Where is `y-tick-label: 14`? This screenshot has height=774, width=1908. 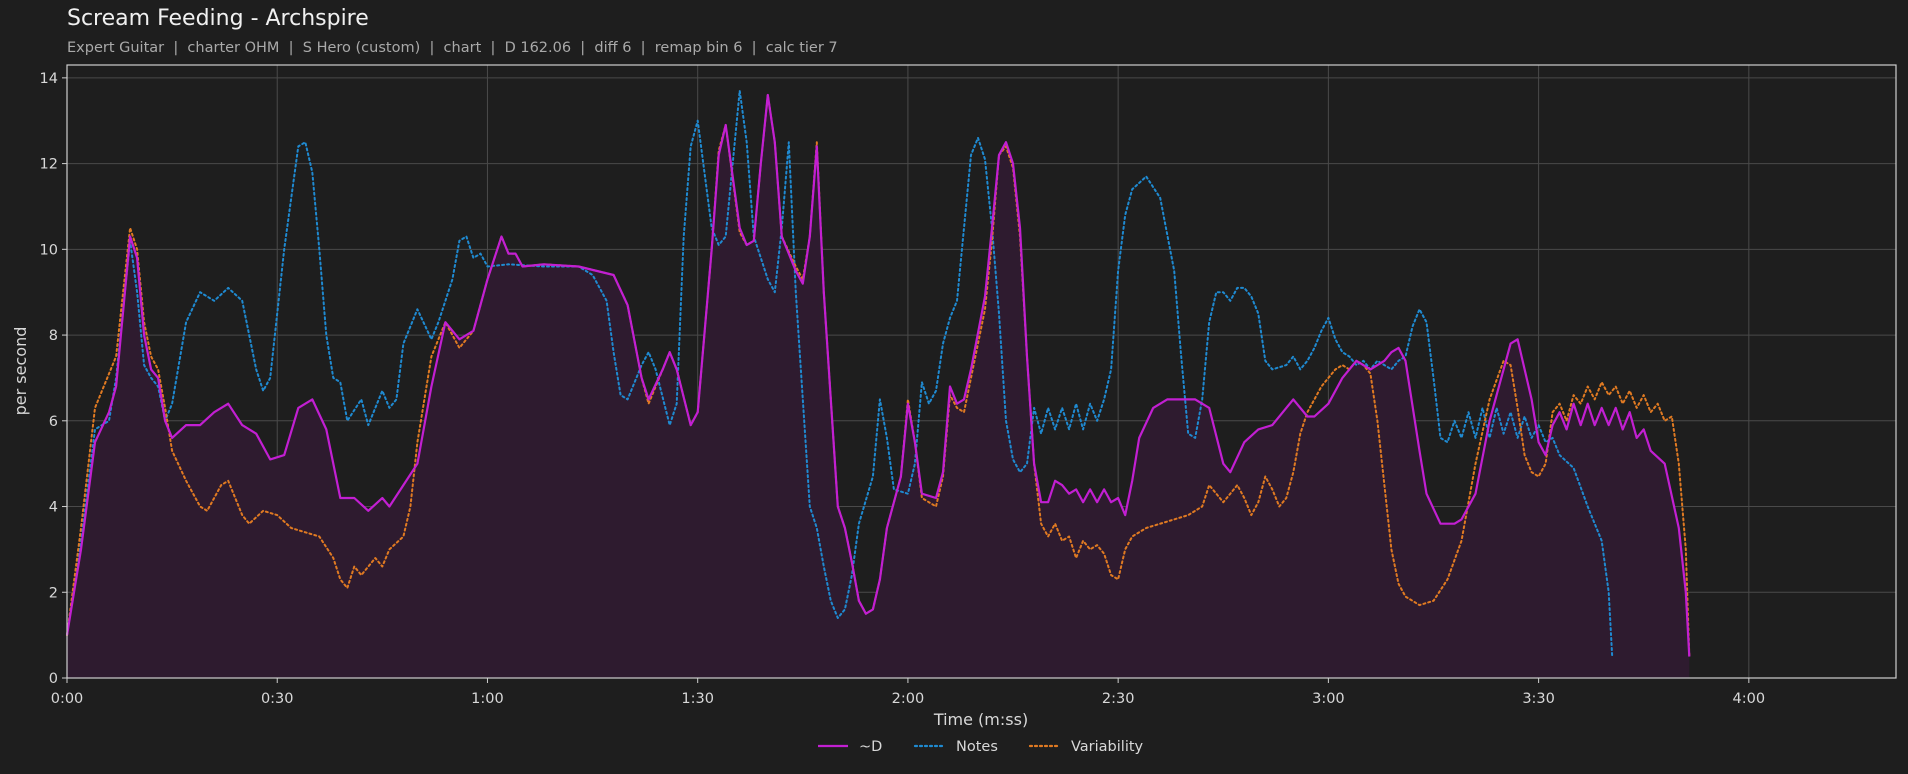 y-tick-label: 14 is located at coordinates (49, 79).